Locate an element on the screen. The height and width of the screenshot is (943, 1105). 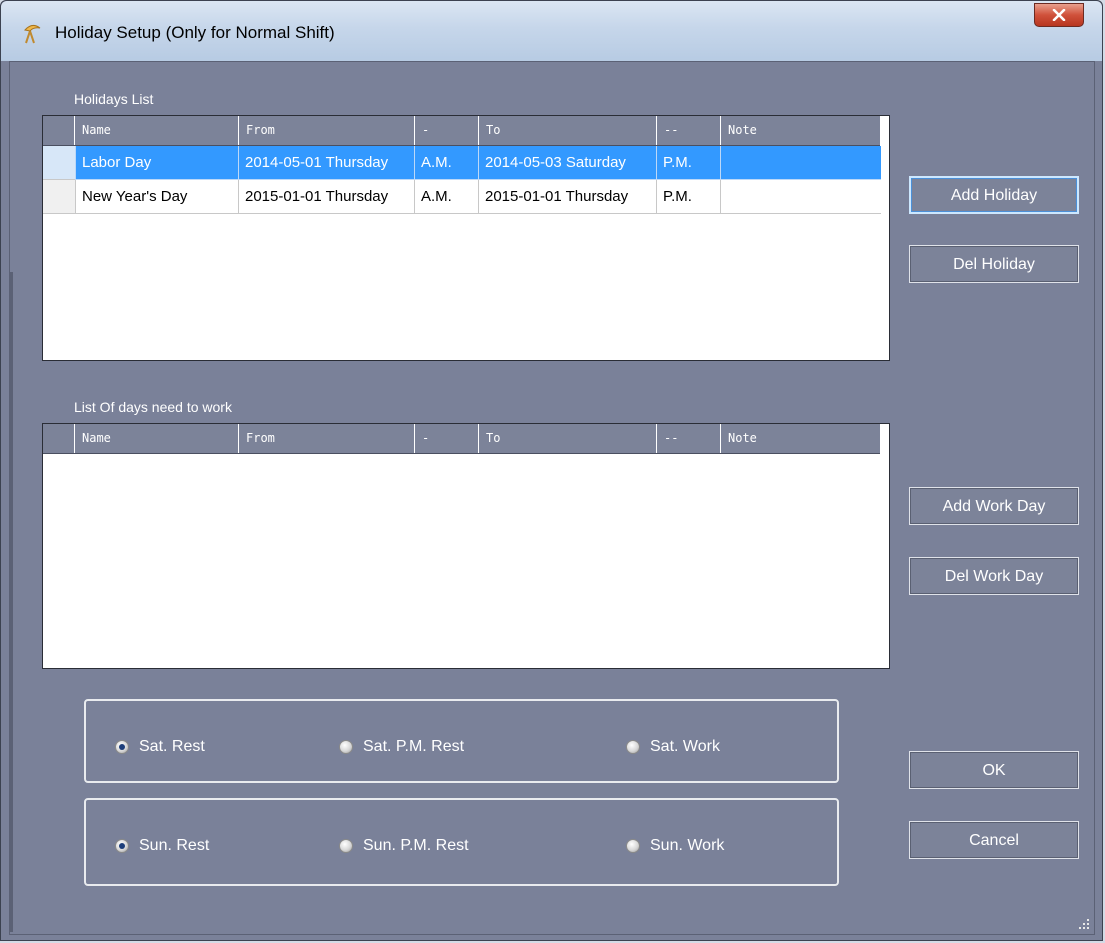
sat-pm-rest-label: Sat. P.M. Rest is located at coordinates (414, 746).